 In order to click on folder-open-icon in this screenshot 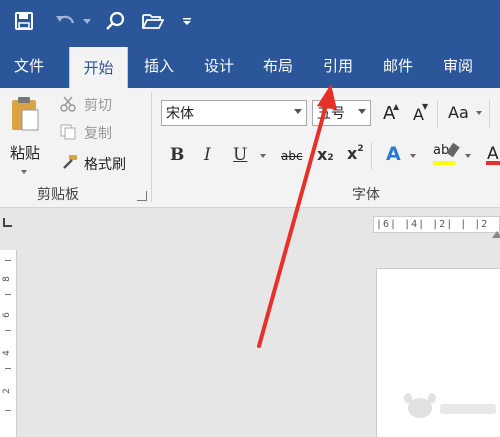, I will do `click(153, 21)`.